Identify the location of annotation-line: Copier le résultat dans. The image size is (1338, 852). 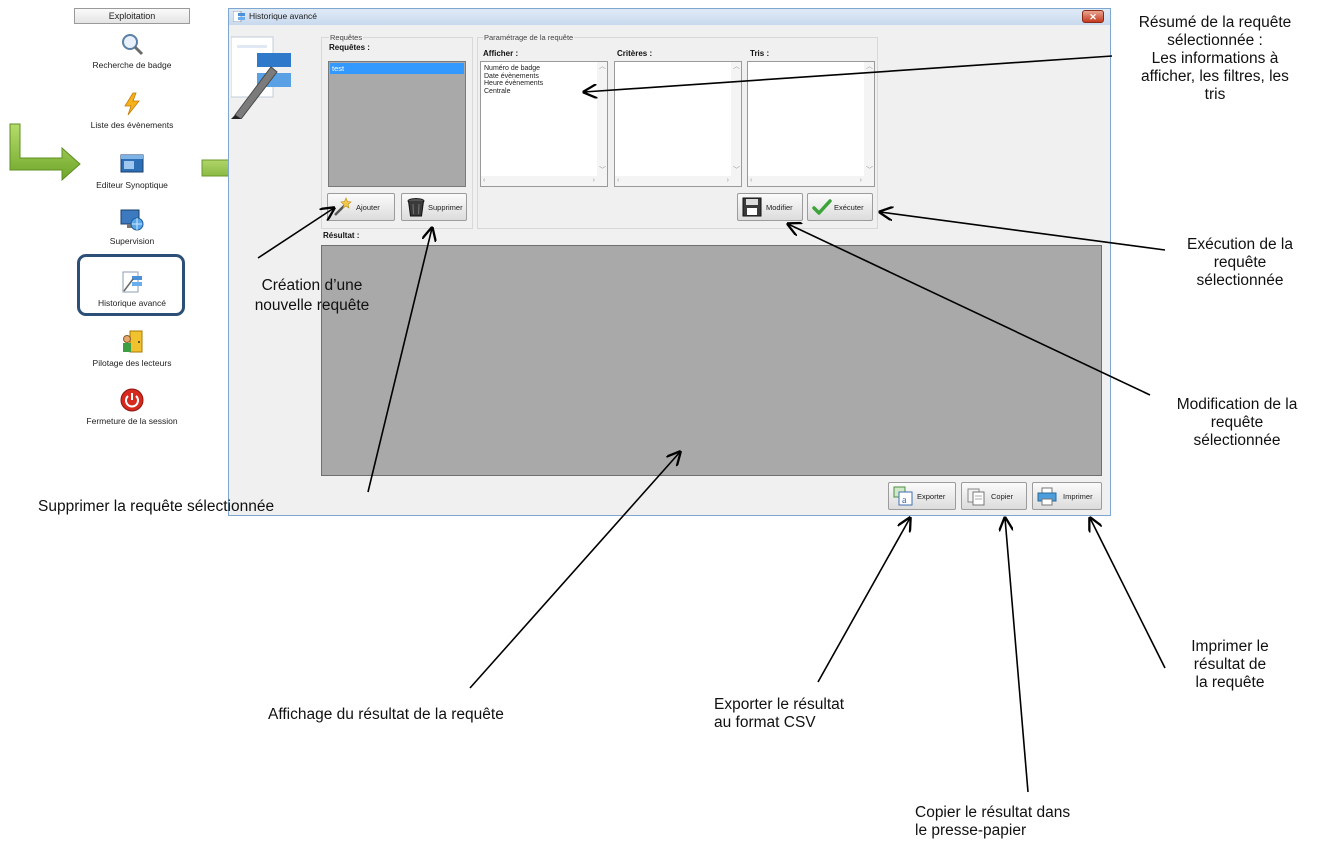
(993, 812).